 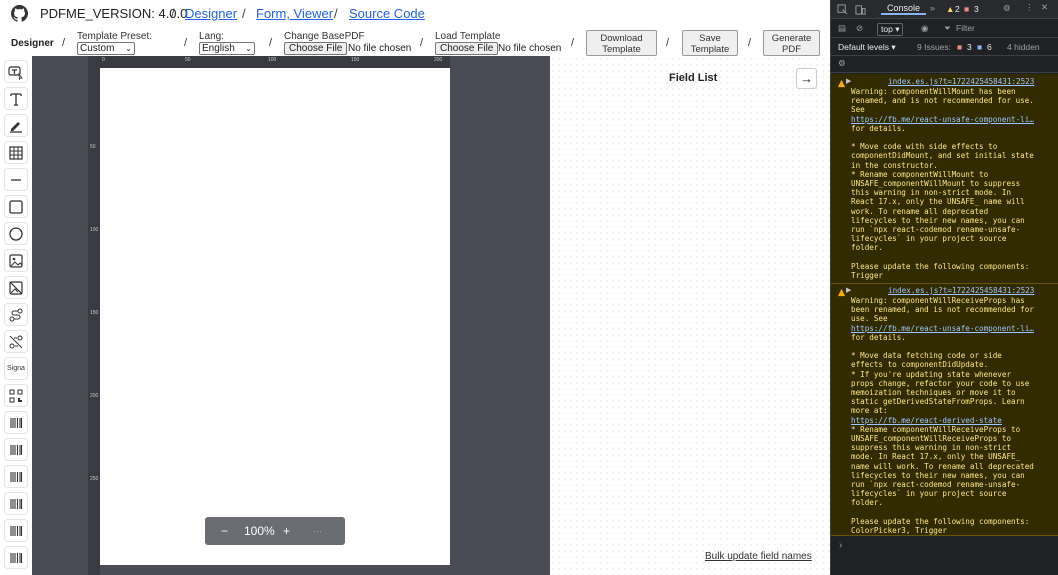 I want to click on device-toolbar-icon, so click(x=860, y=9).